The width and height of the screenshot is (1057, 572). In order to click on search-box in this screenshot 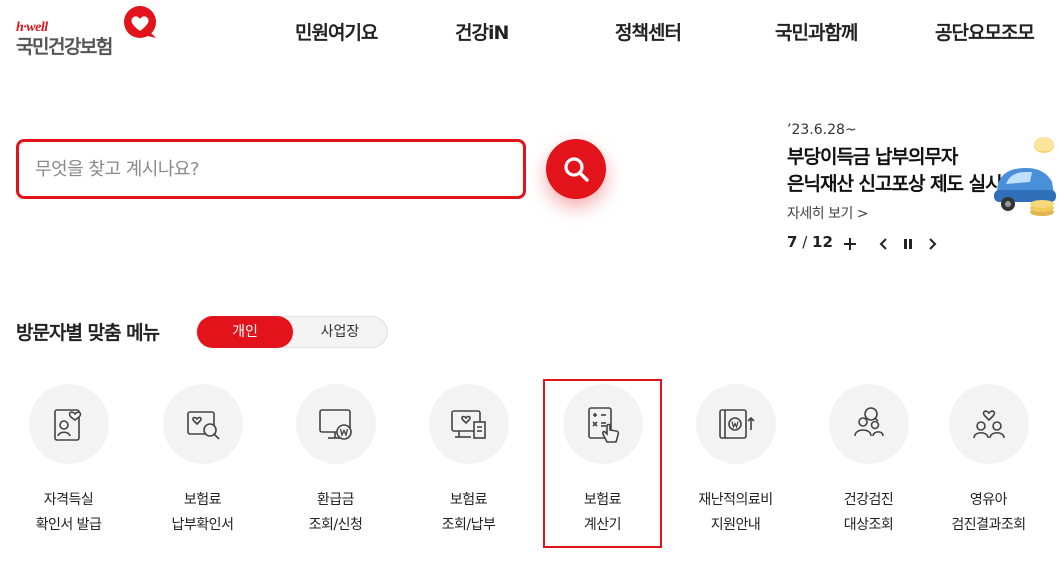, I will do `click(271, 169)`.